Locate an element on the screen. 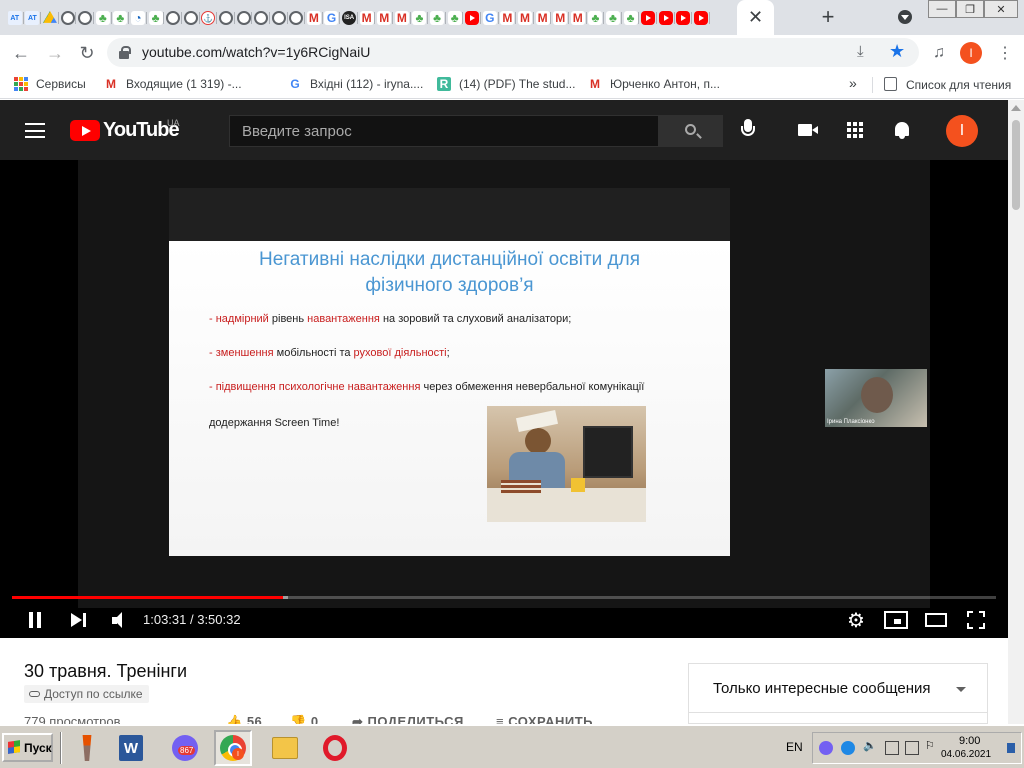  word-app-icon: W is located at coordinates (131, 748).